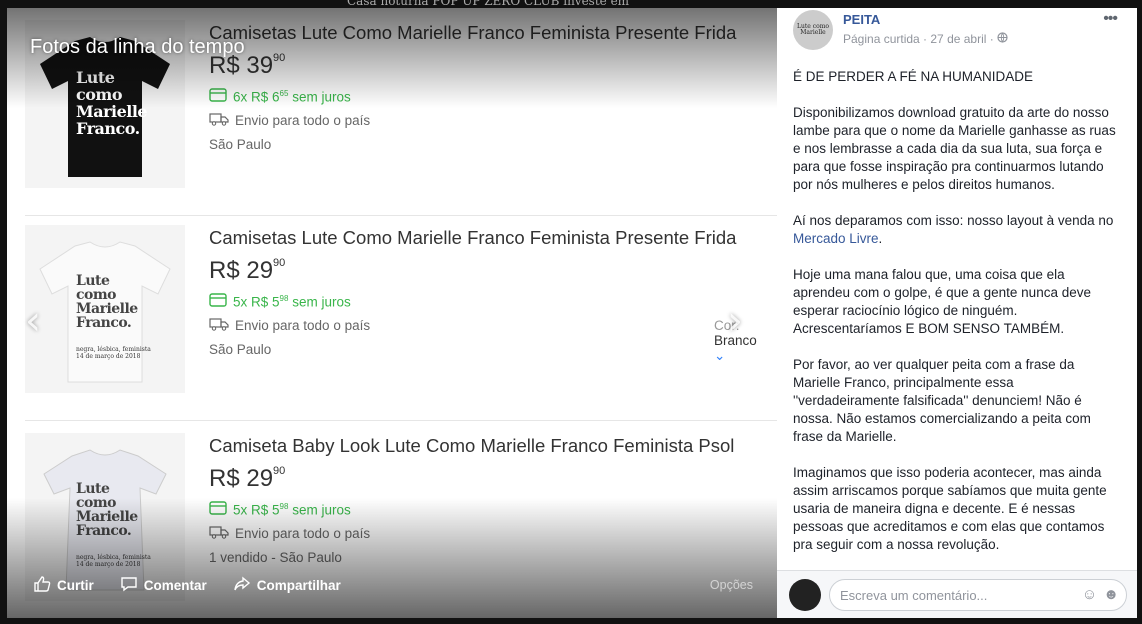 Image resolution: width=1142 pixels, height=624 pixels. Describe the element at coordinates (813, 30) in the screenshot. I see `page-avatar: Lute como Marielle` at that location.